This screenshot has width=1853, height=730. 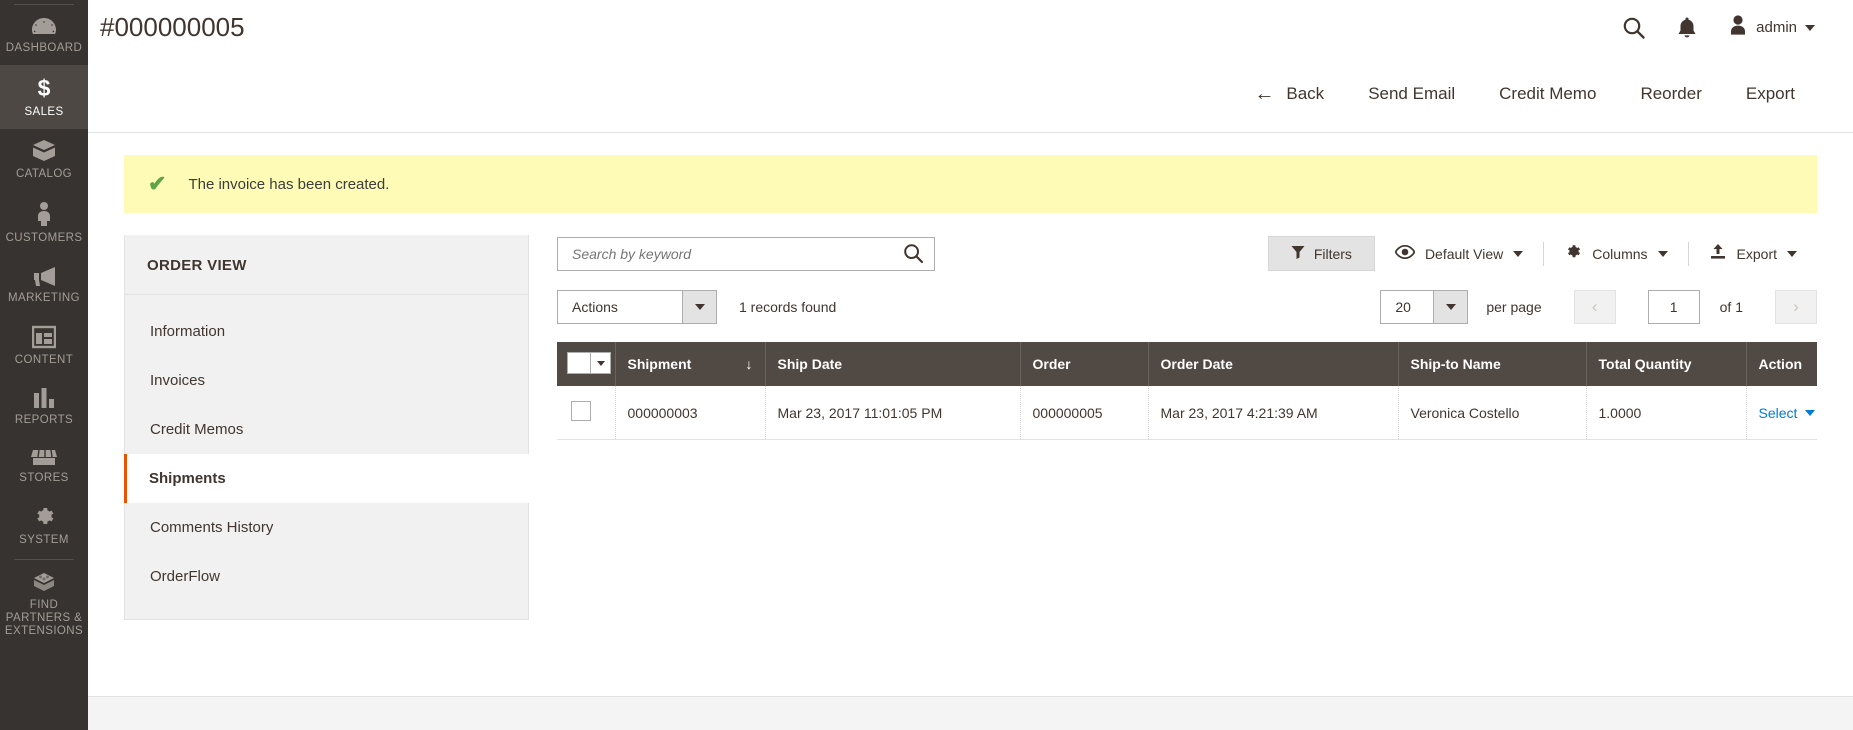 I want to click on default-view-label: Default View, so click(x=1464, y=253).